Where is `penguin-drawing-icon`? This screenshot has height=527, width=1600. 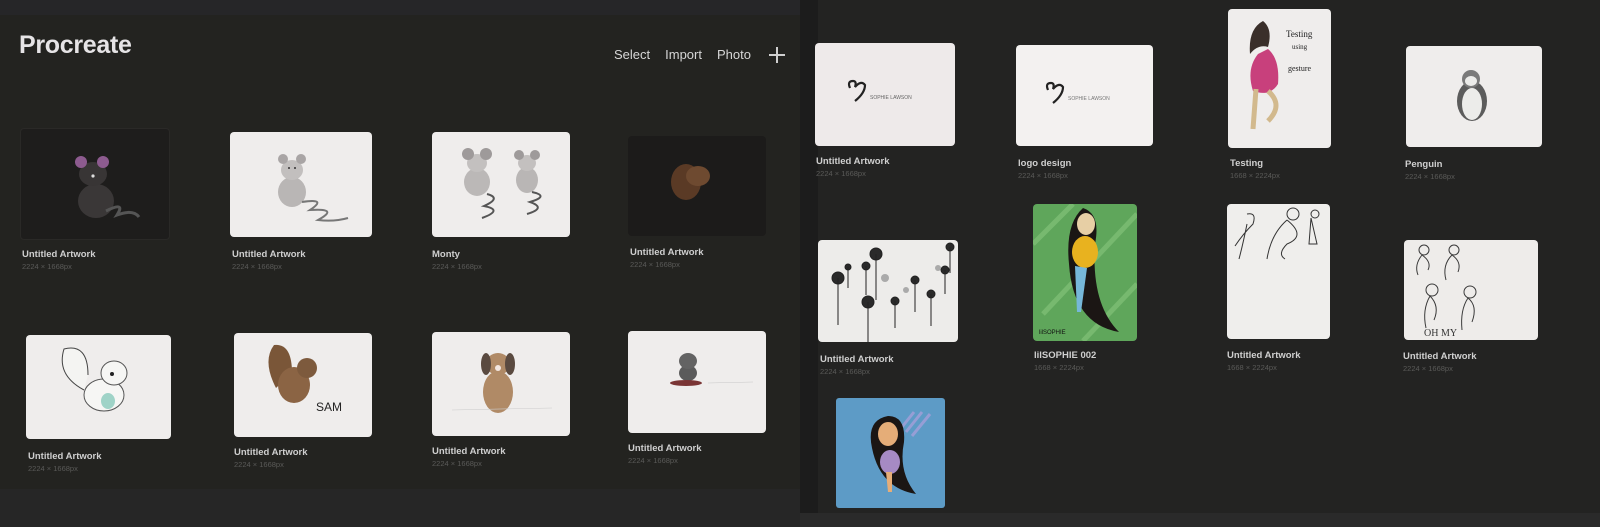
penguin-drawing-icon is located at coordinates (1472, 95).